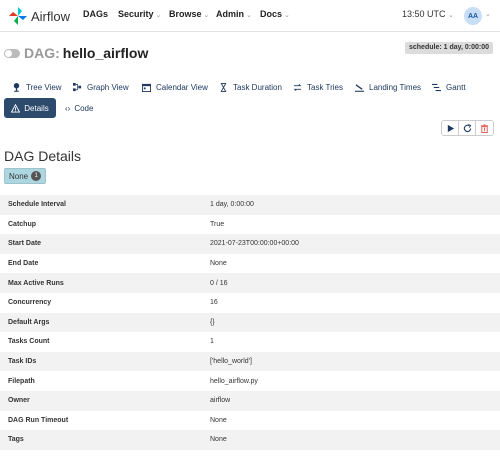  What do you see at coordinates (217, 224) in the screenshot?
I see `detail-value: True` at bounding box center [217, 224].